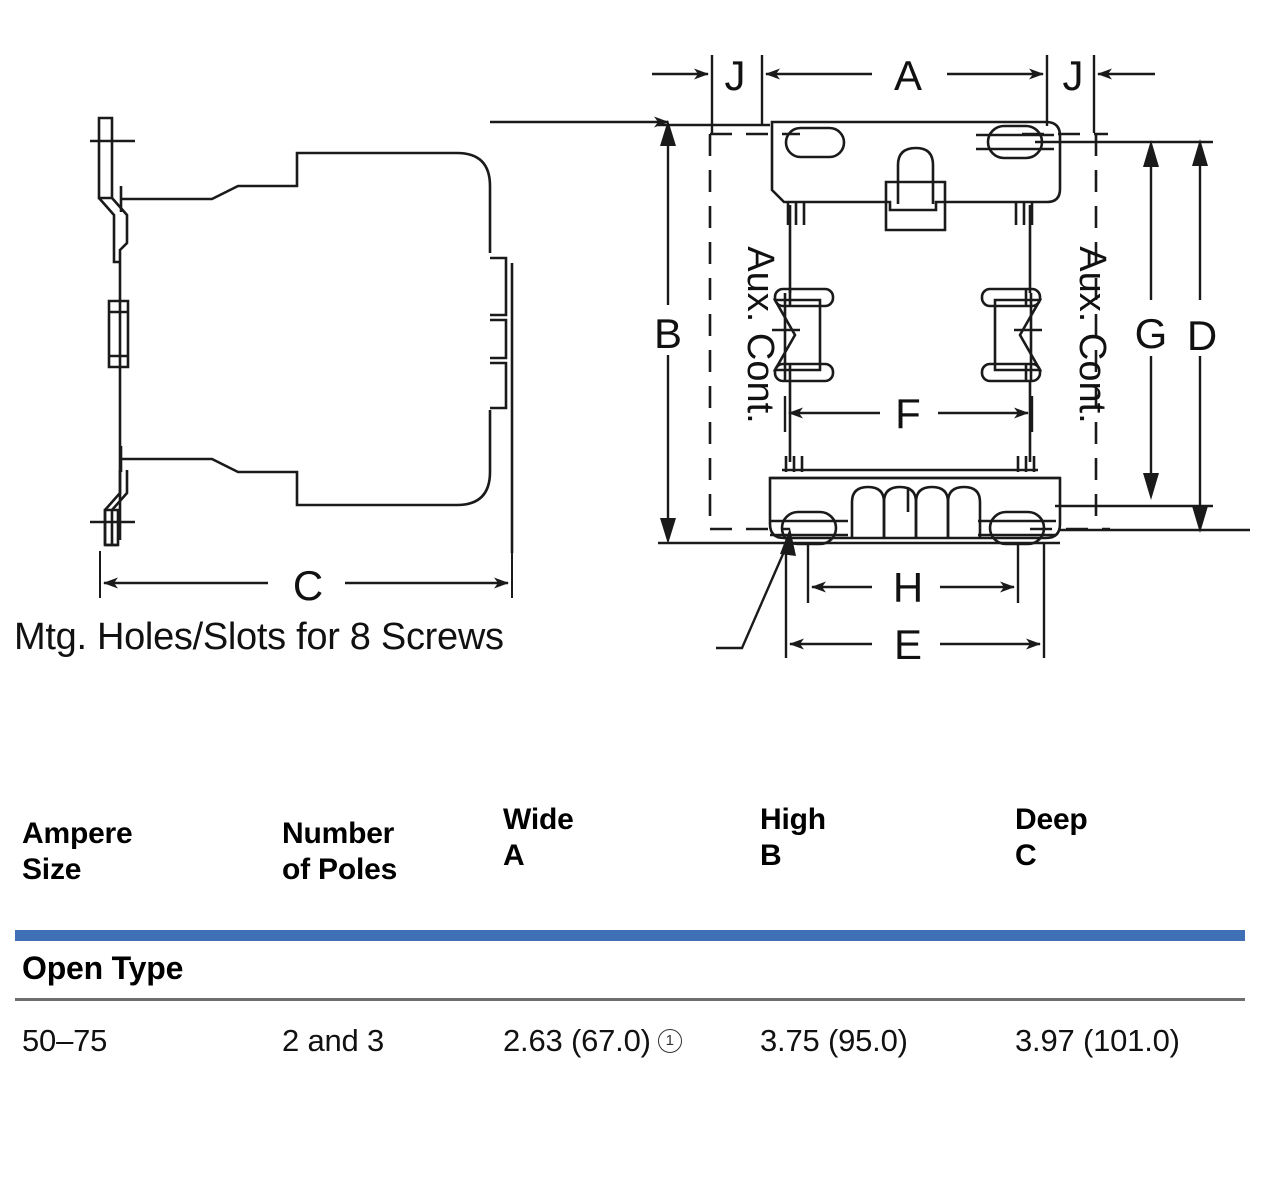 This screenshot has width=1280, height=1193. What do you see at coordinates (1202, 335) in the screenshot?
I see `dimension-label-d: D` at bounding box center [1202, 335].